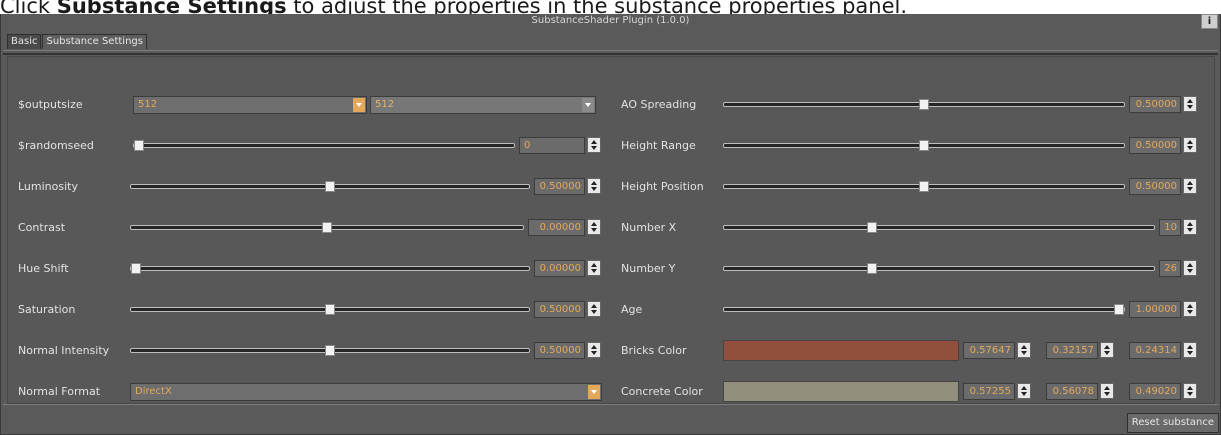  Describe the element at coordinates (1072, 391) in the screenshot. I see `concrete-color-g: 0.56078` at that location.